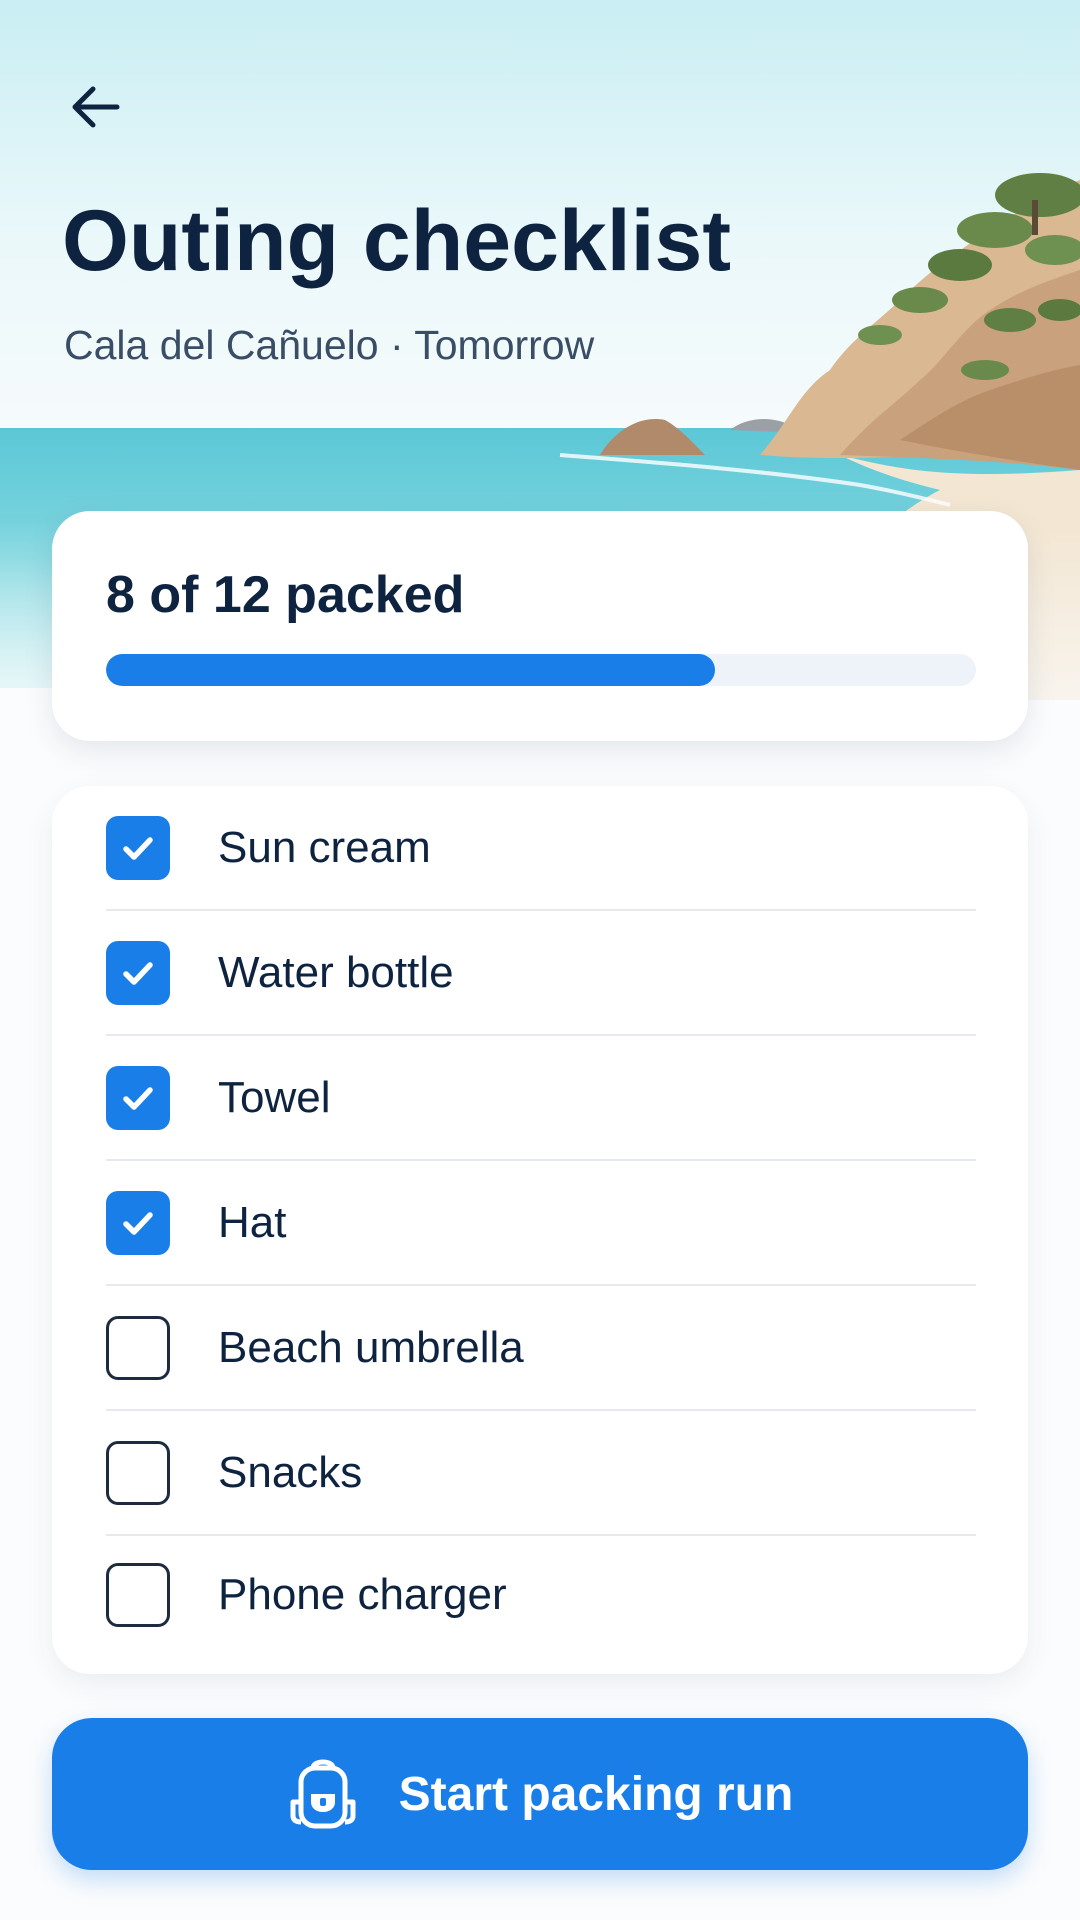 The height and width of the screenshot is (1920, 1080). I want to click on checklist-item: Beach umbrella, so click(541, 1348).